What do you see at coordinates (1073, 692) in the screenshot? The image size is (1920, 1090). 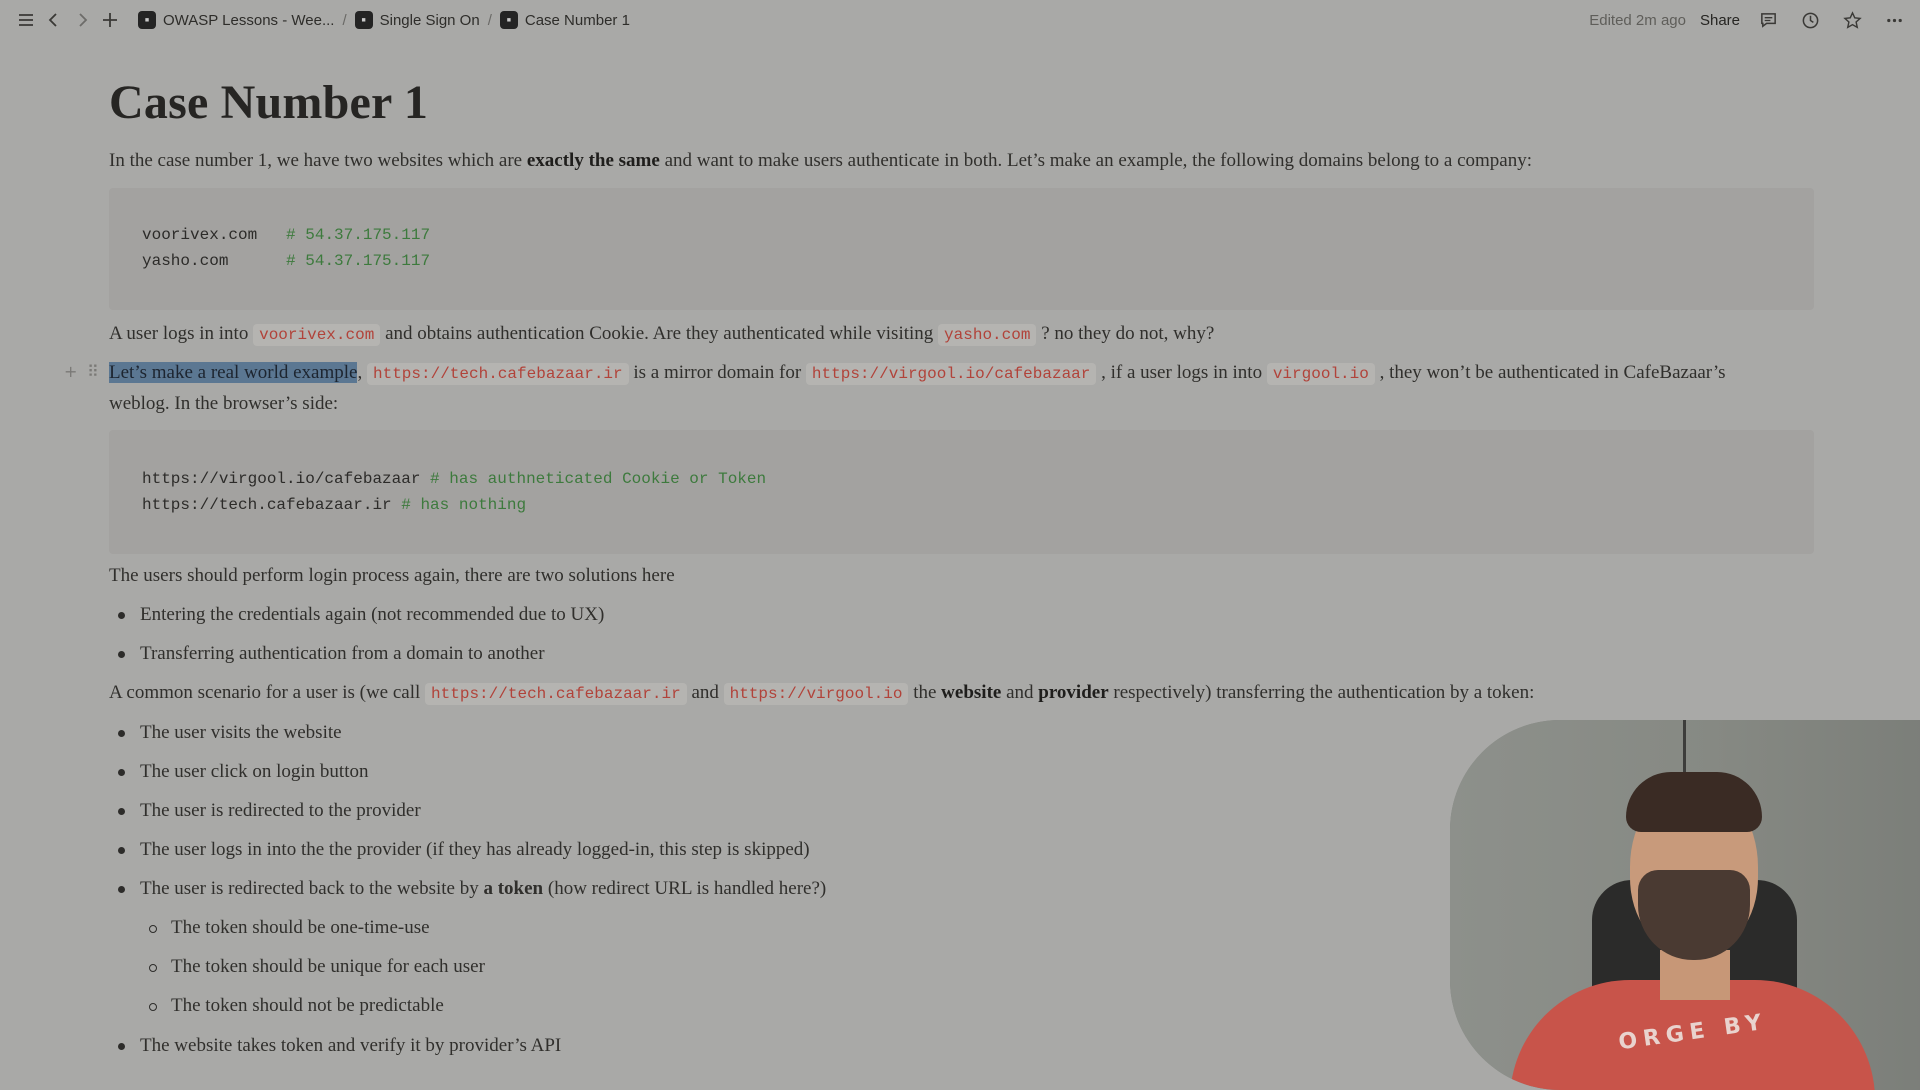 I see `bold-text: provider` at bounding box center [1073, 692].